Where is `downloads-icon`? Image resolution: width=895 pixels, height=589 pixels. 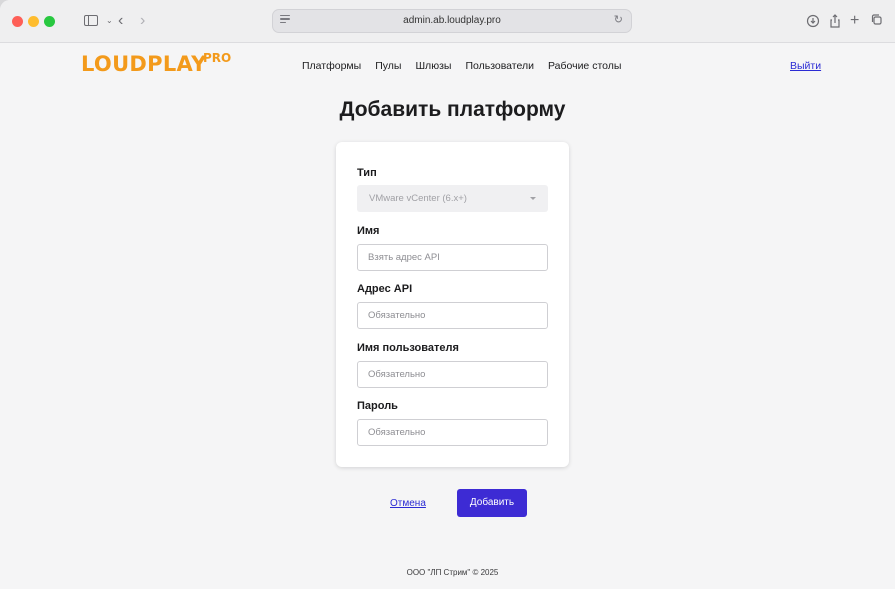 downloads-icon is located at coordinates (813, 21).